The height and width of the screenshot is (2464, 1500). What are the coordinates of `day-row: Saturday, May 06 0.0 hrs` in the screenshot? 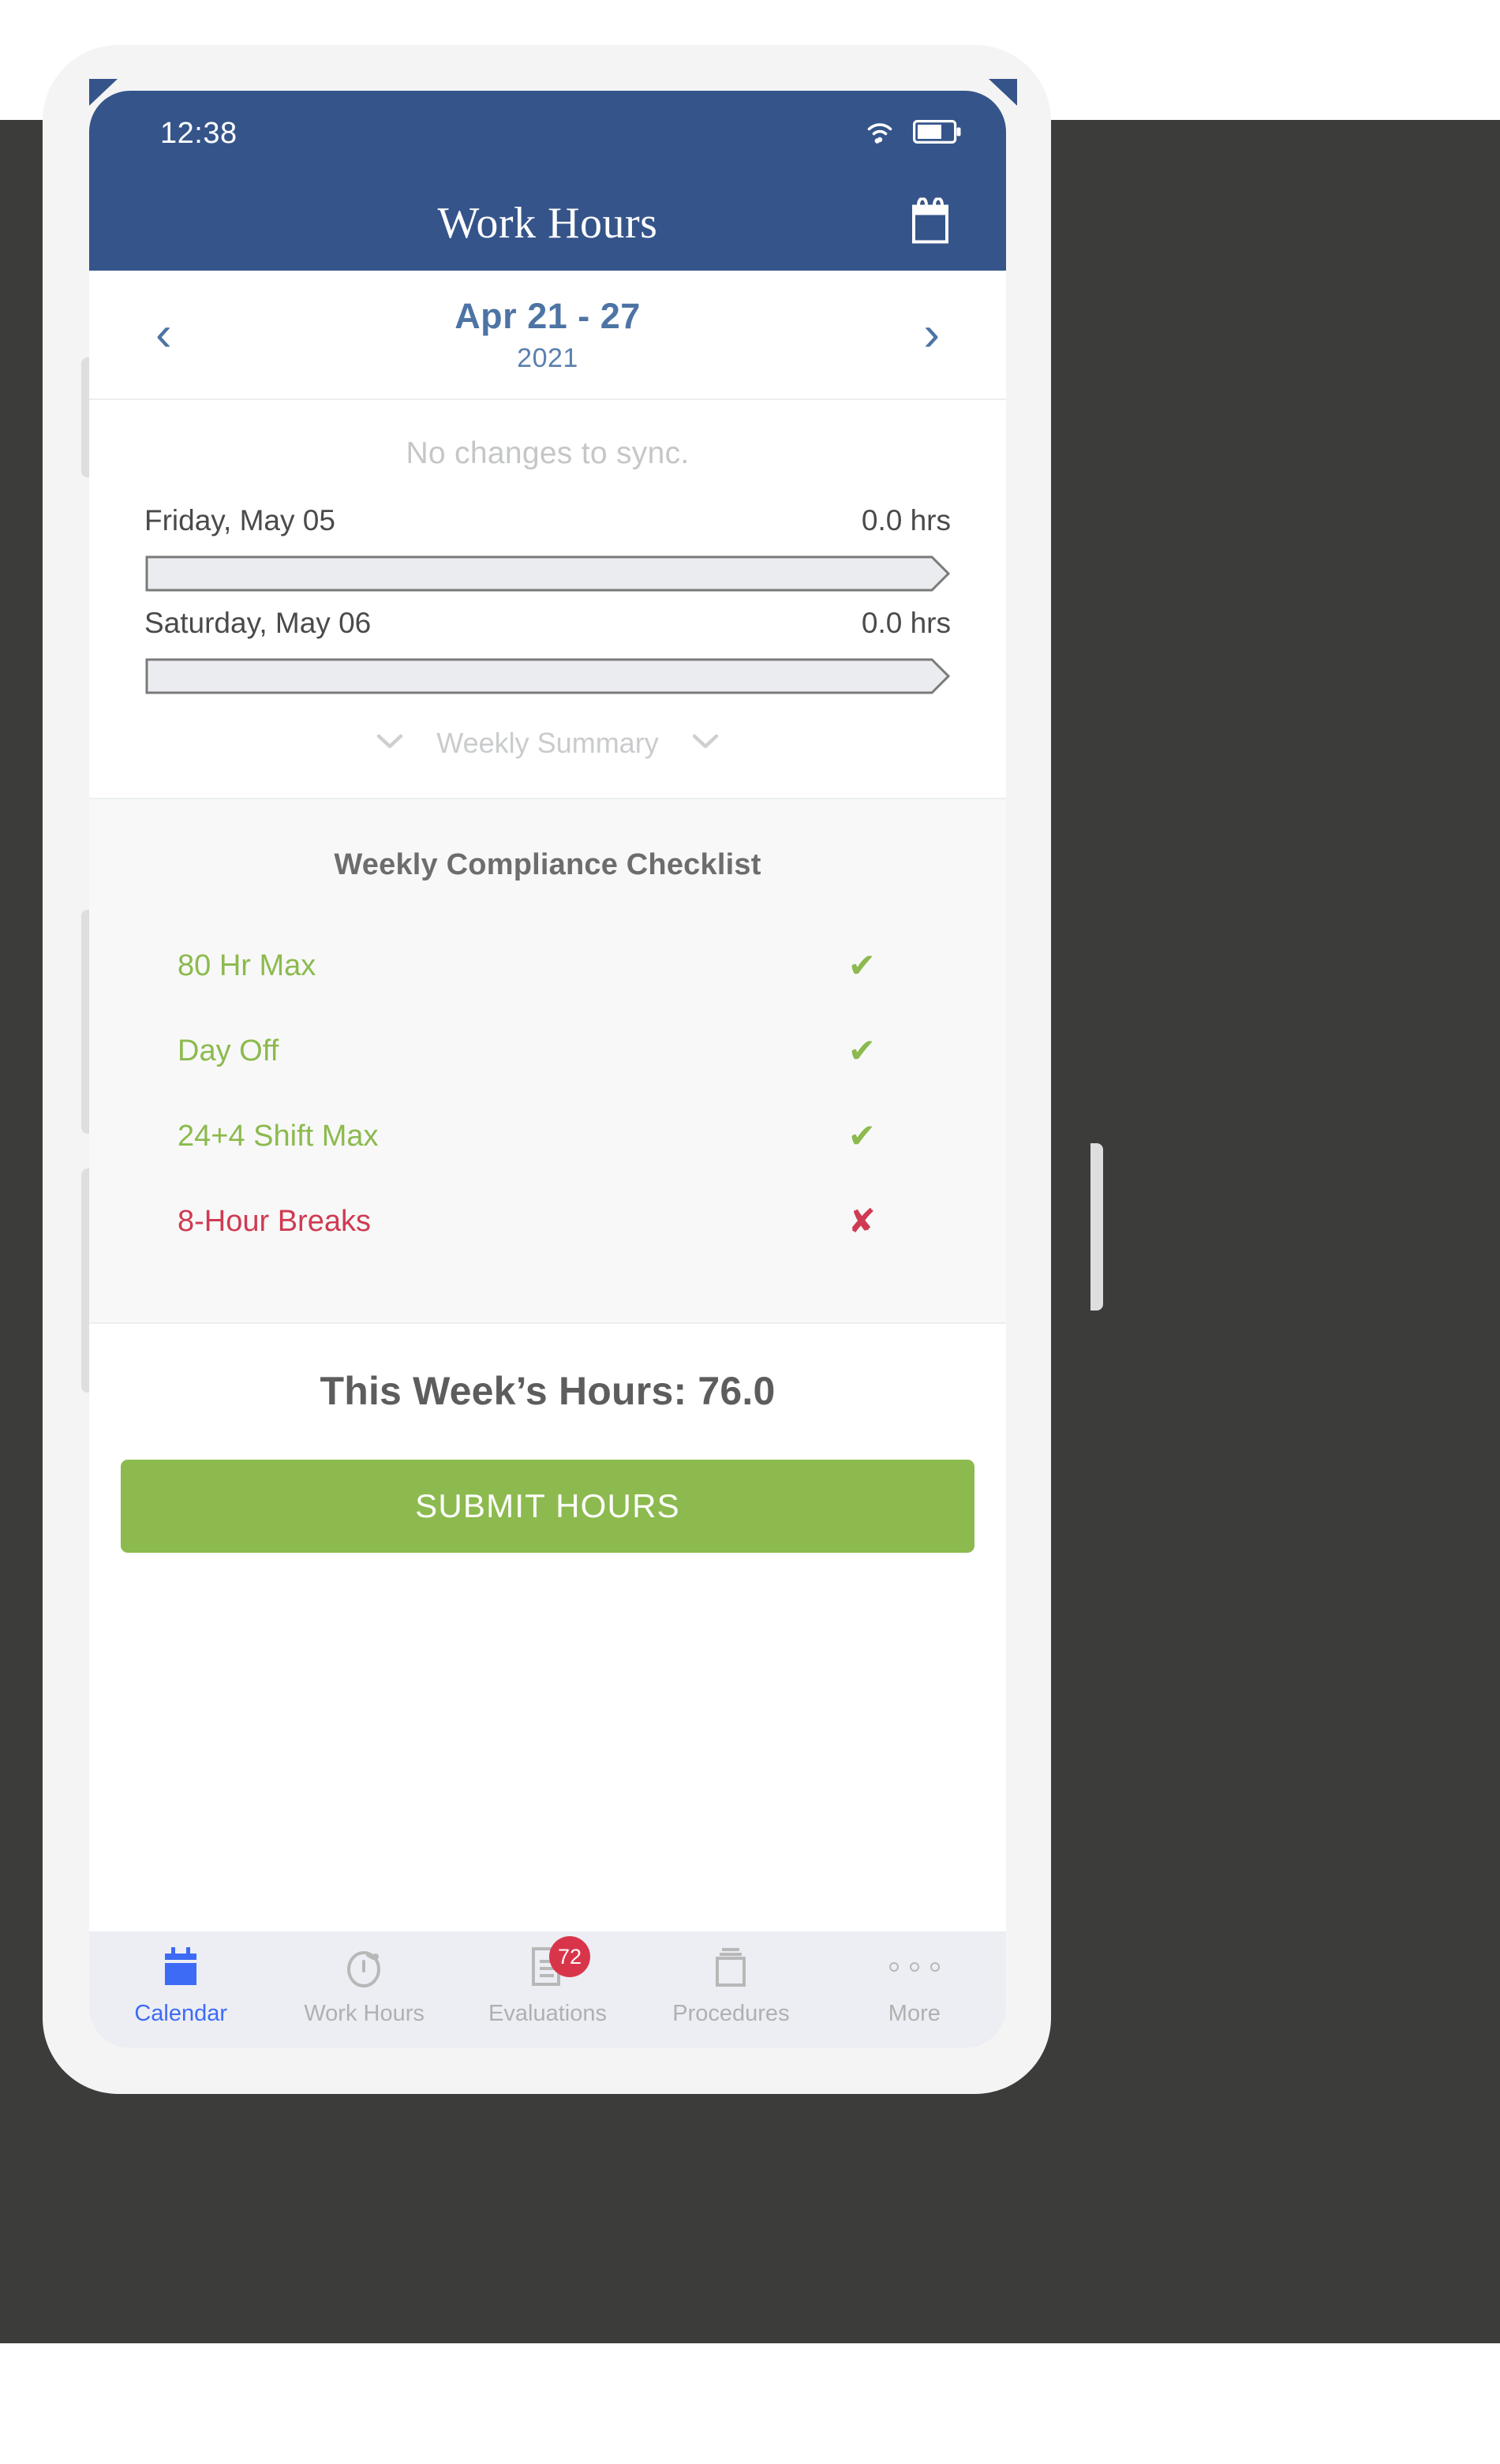 It's located at (547, 651).